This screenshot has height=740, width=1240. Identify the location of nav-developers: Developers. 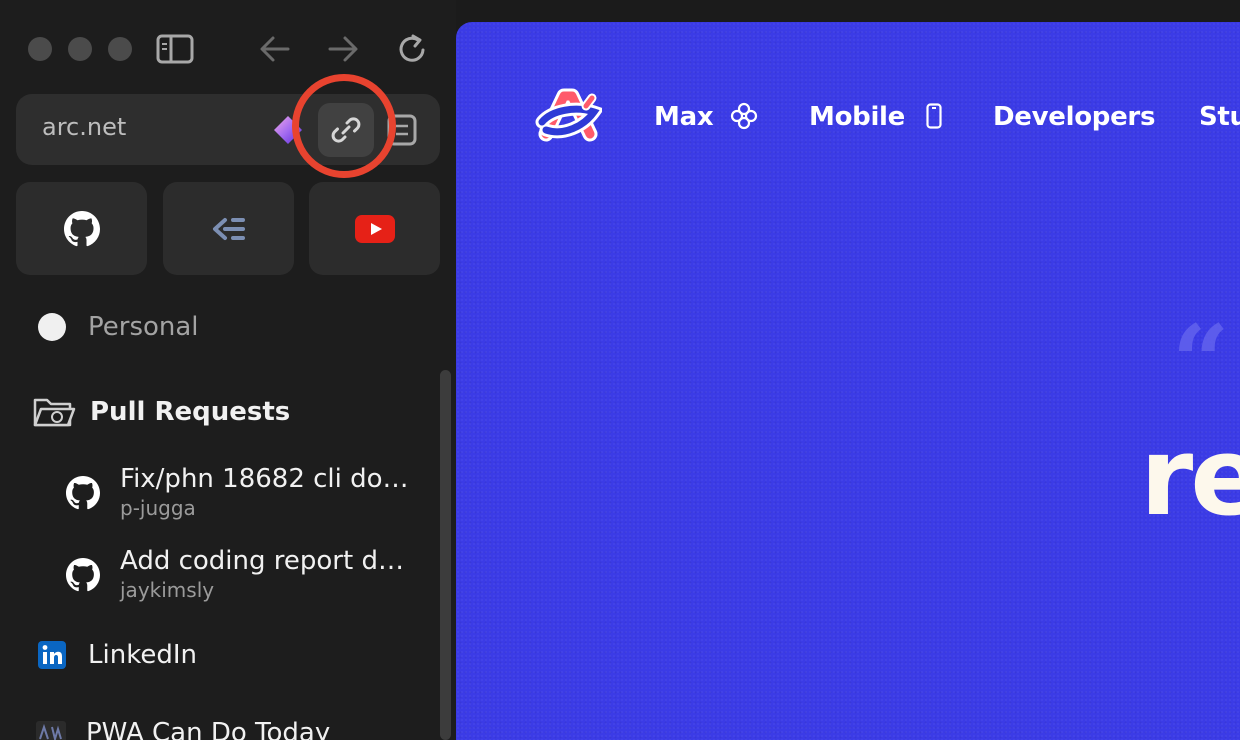
(1074, 117).